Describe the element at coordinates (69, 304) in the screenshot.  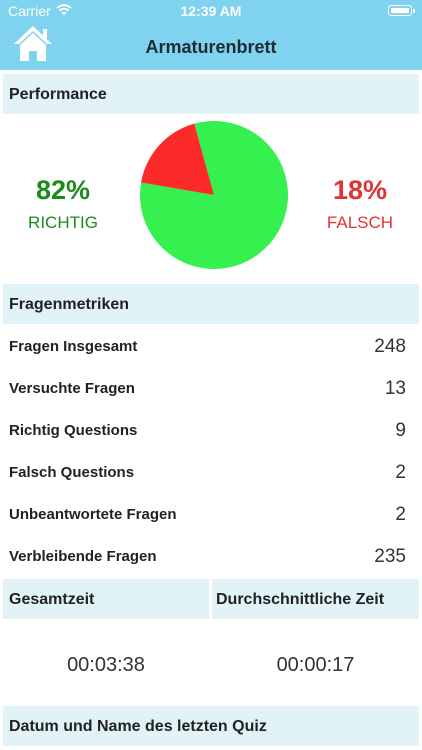
I see `metrics-header-label: Fragenmetriken` at that location.